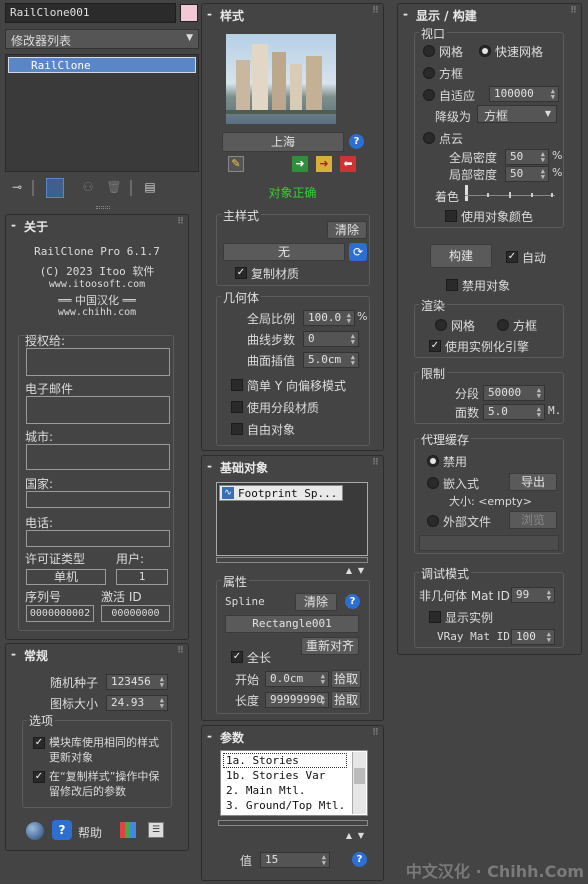  I want to click on render-box-radio, so click(503, 325).